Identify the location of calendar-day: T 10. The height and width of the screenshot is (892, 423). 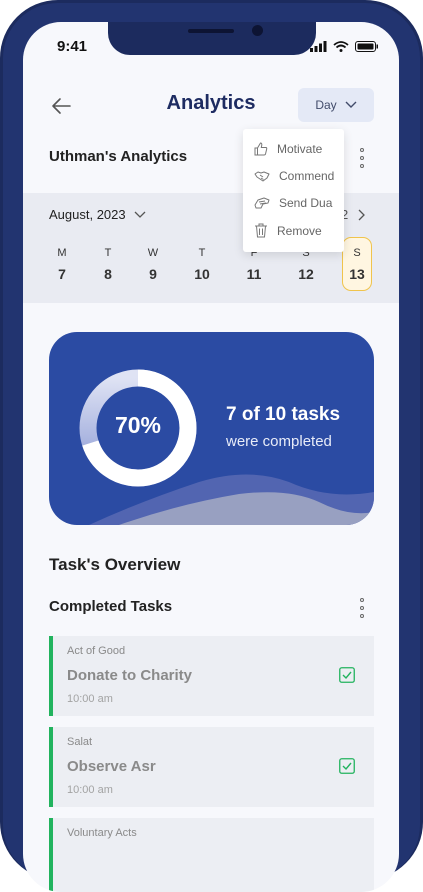
(202, 264).